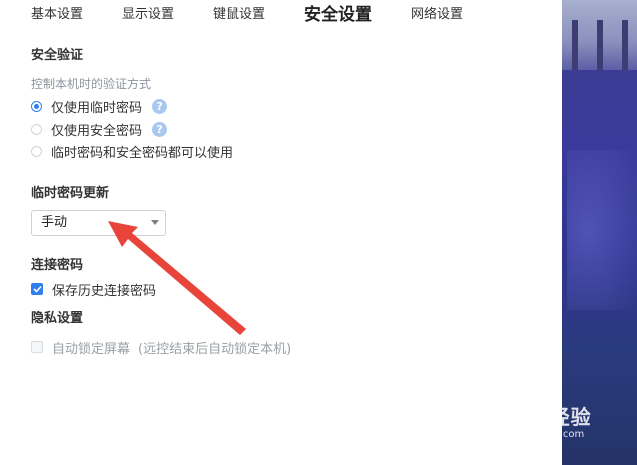 The width and height of the screenshot is (637, 465). I want to click on security-verify-hint: 控制本机时的验证方式, so click(91, 84).